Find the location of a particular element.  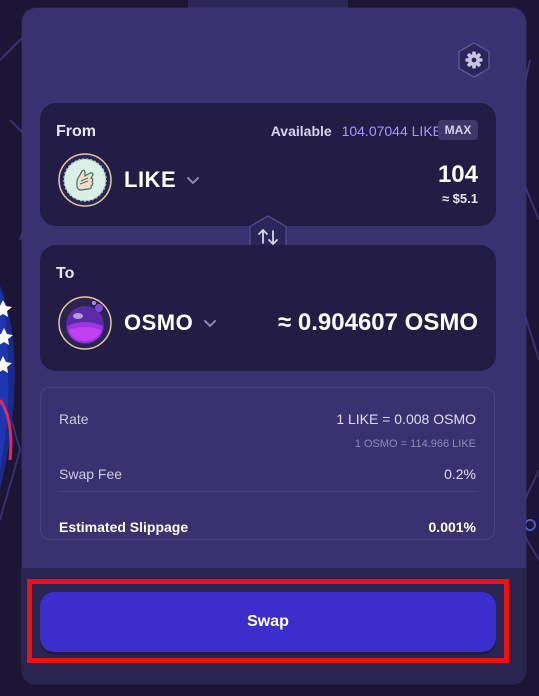

rate-value: 1 LIKE = 0.008 OSMO is located at coordinates (406, 419).